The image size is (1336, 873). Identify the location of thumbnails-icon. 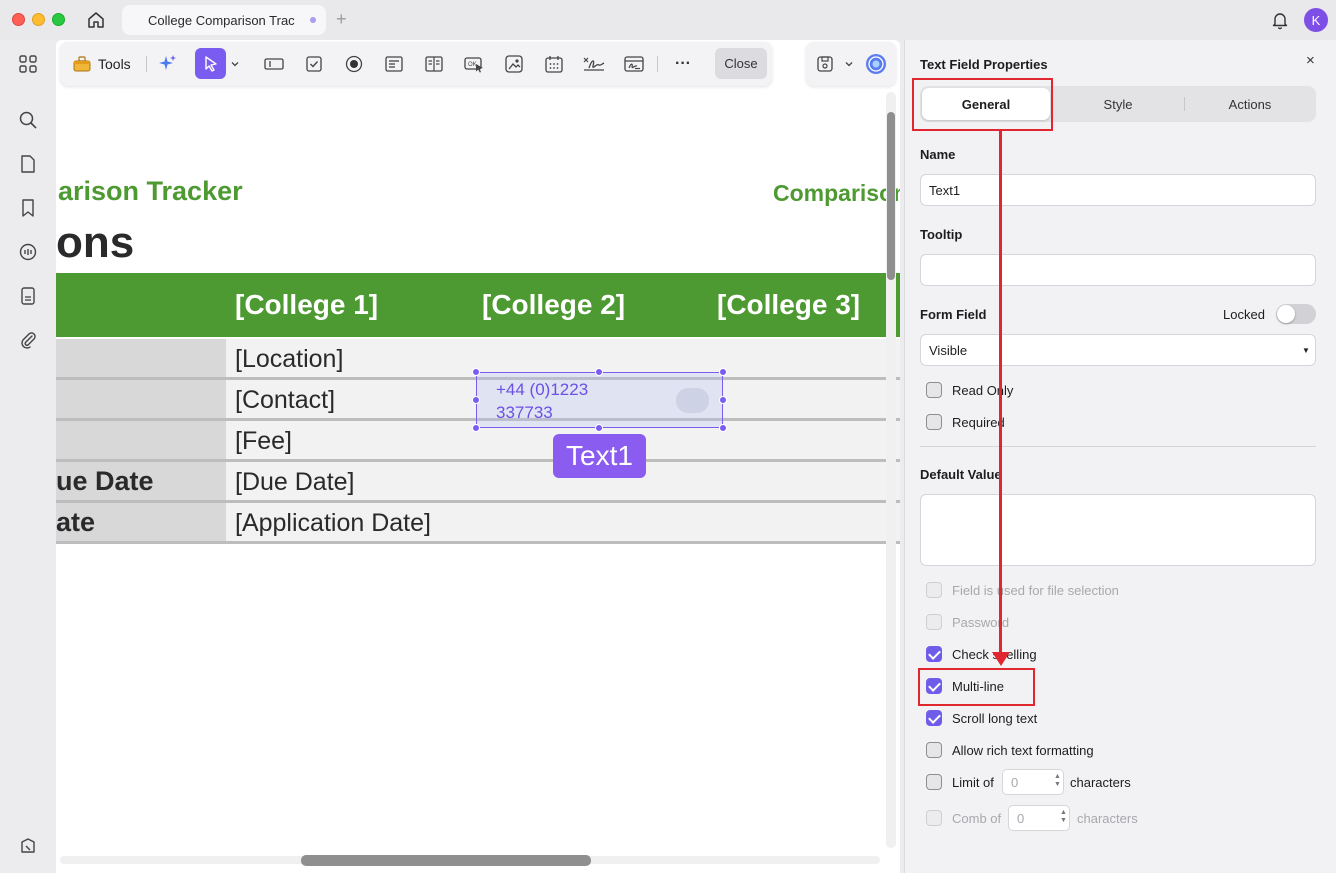
(28, 64).